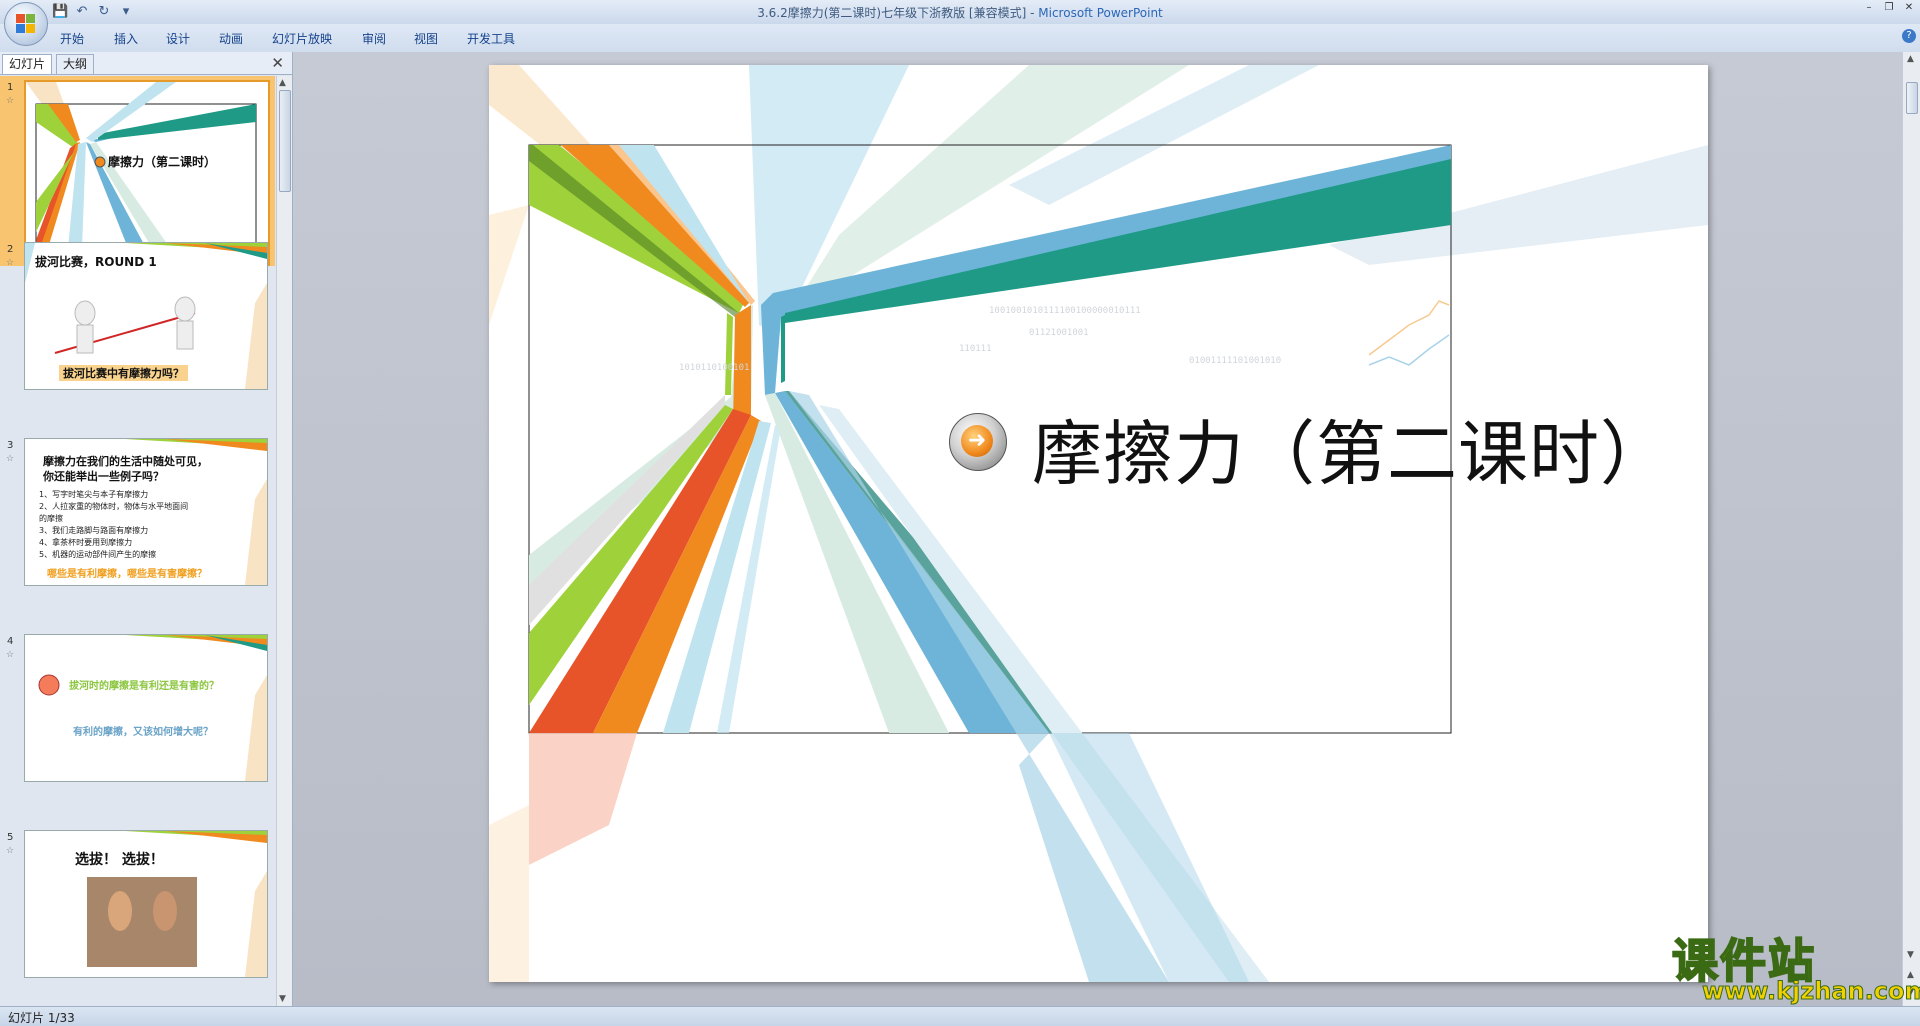  I want to click on restore-icon: ❐, so click(1889, 7).